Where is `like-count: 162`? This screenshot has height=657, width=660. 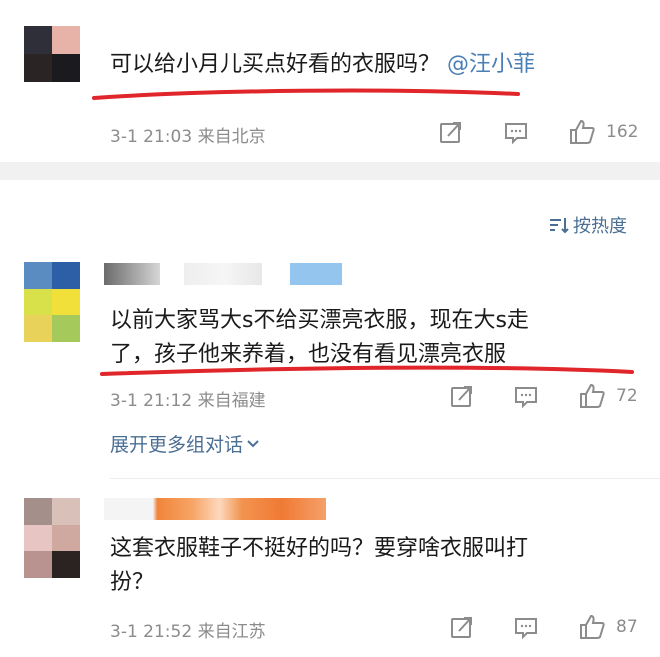
like-count: 162 is located at coordinates (622, 132).